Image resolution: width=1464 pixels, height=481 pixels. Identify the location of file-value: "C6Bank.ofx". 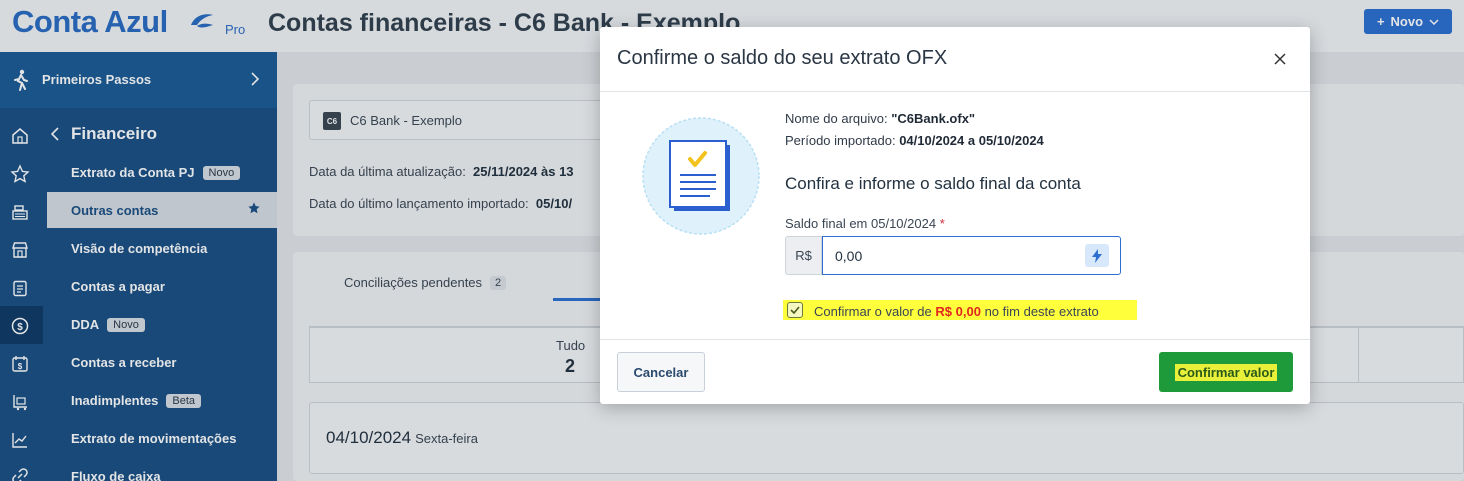
(933, 118).